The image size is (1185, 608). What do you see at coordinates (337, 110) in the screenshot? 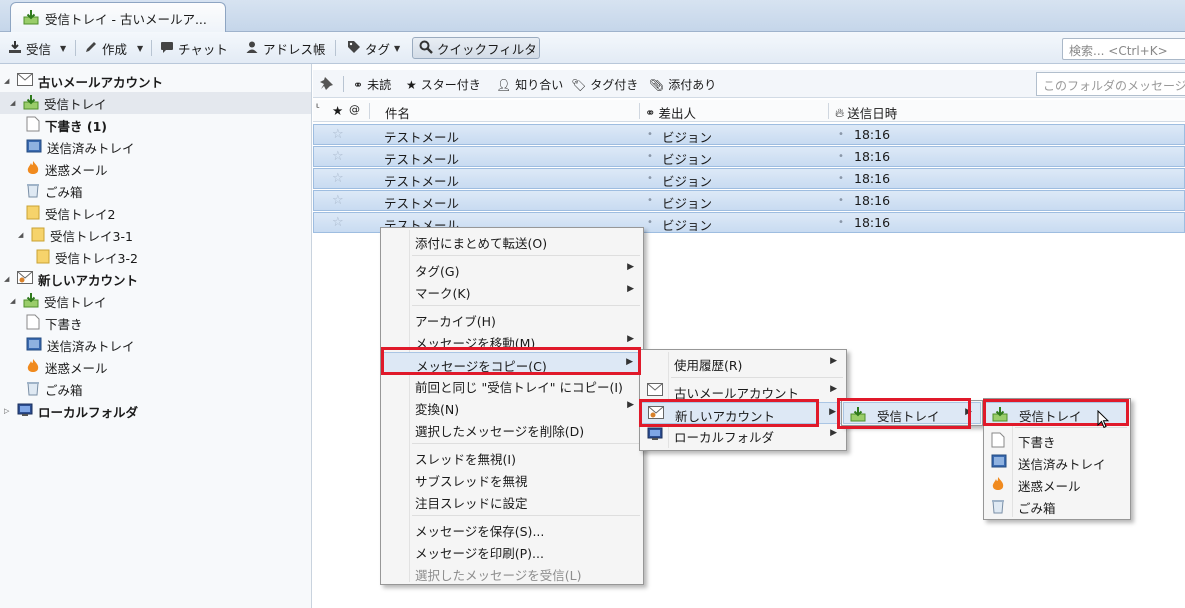
I see `star-column-icon: ★` at bounding box center [337, 110].